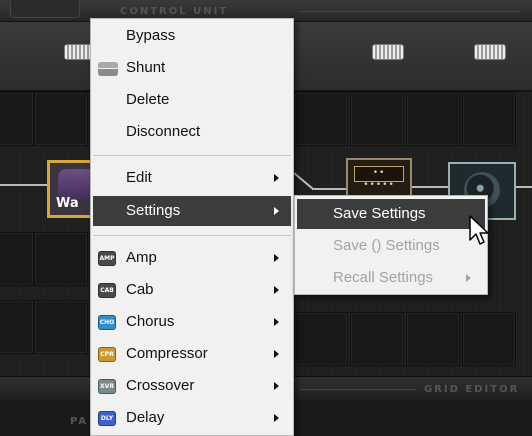  I want to click on menu-item-cab: CAB Cab, so click(192, 290).